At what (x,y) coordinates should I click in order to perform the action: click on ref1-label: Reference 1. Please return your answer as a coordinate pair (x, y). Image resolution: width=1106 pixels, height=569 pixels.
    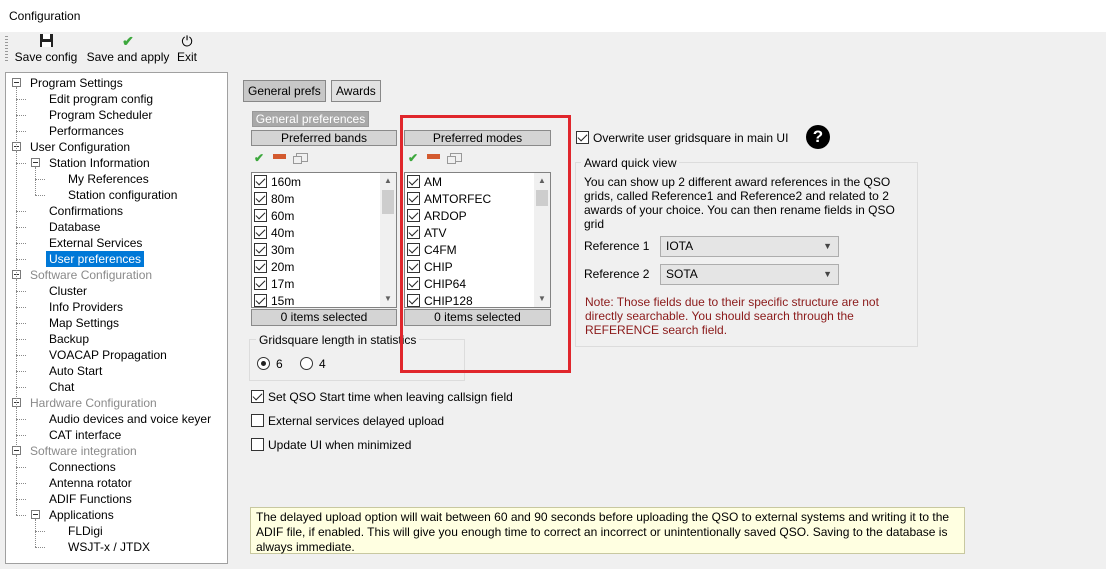
    Looking at the image, I should click on (617, 246).